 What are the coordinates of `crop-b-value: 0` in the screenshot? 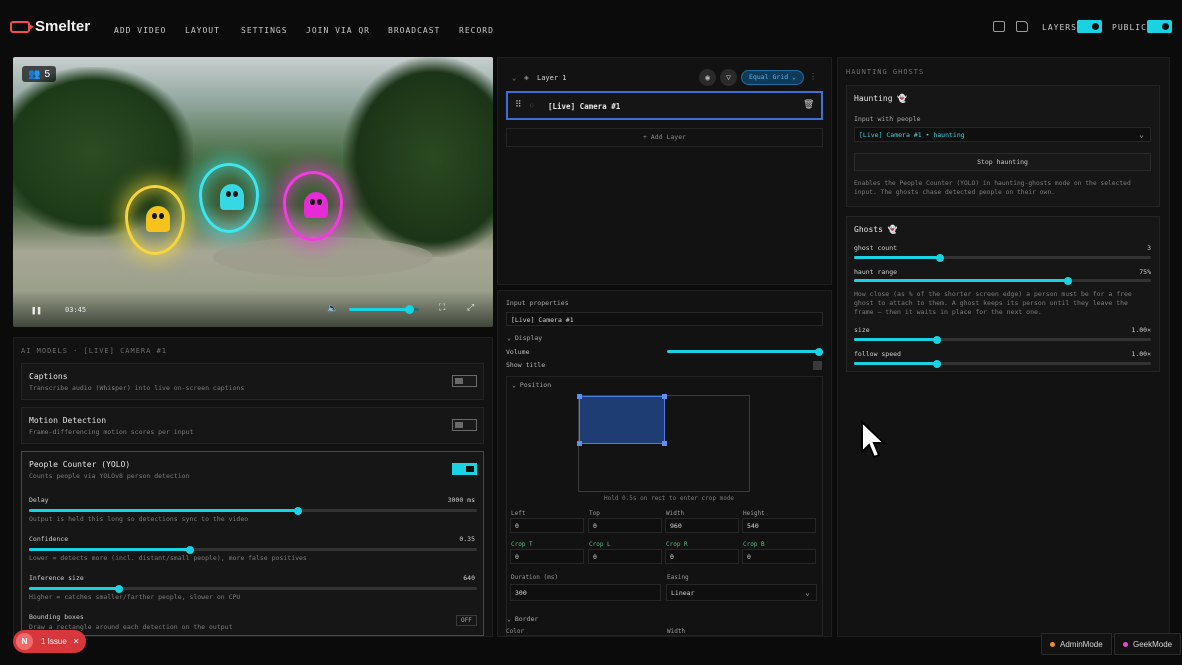 It's located at (749, 557).